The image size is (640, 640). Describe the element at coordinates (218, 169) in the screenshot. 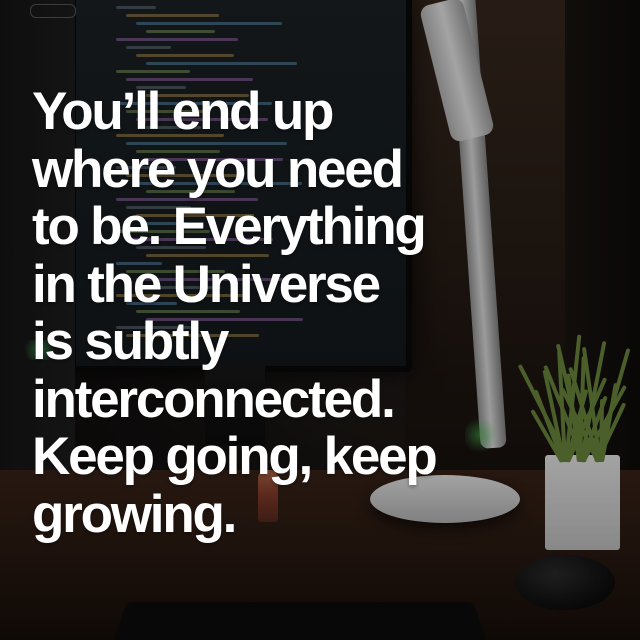

I see `quote-line: where you need` at that location.